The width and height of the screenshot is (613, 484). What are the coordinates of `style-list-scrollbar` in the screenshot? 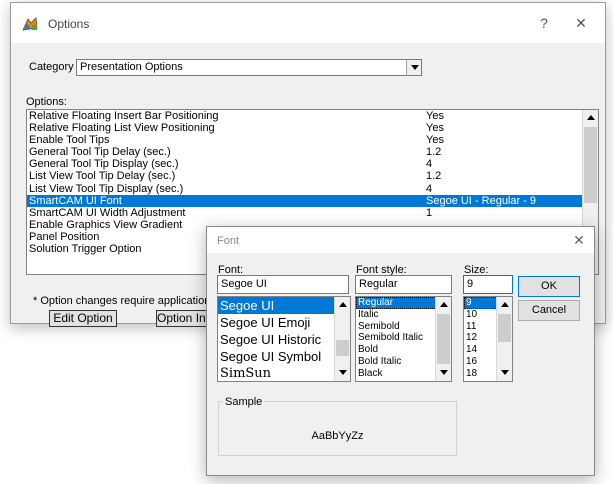 It's located at (443, 339).